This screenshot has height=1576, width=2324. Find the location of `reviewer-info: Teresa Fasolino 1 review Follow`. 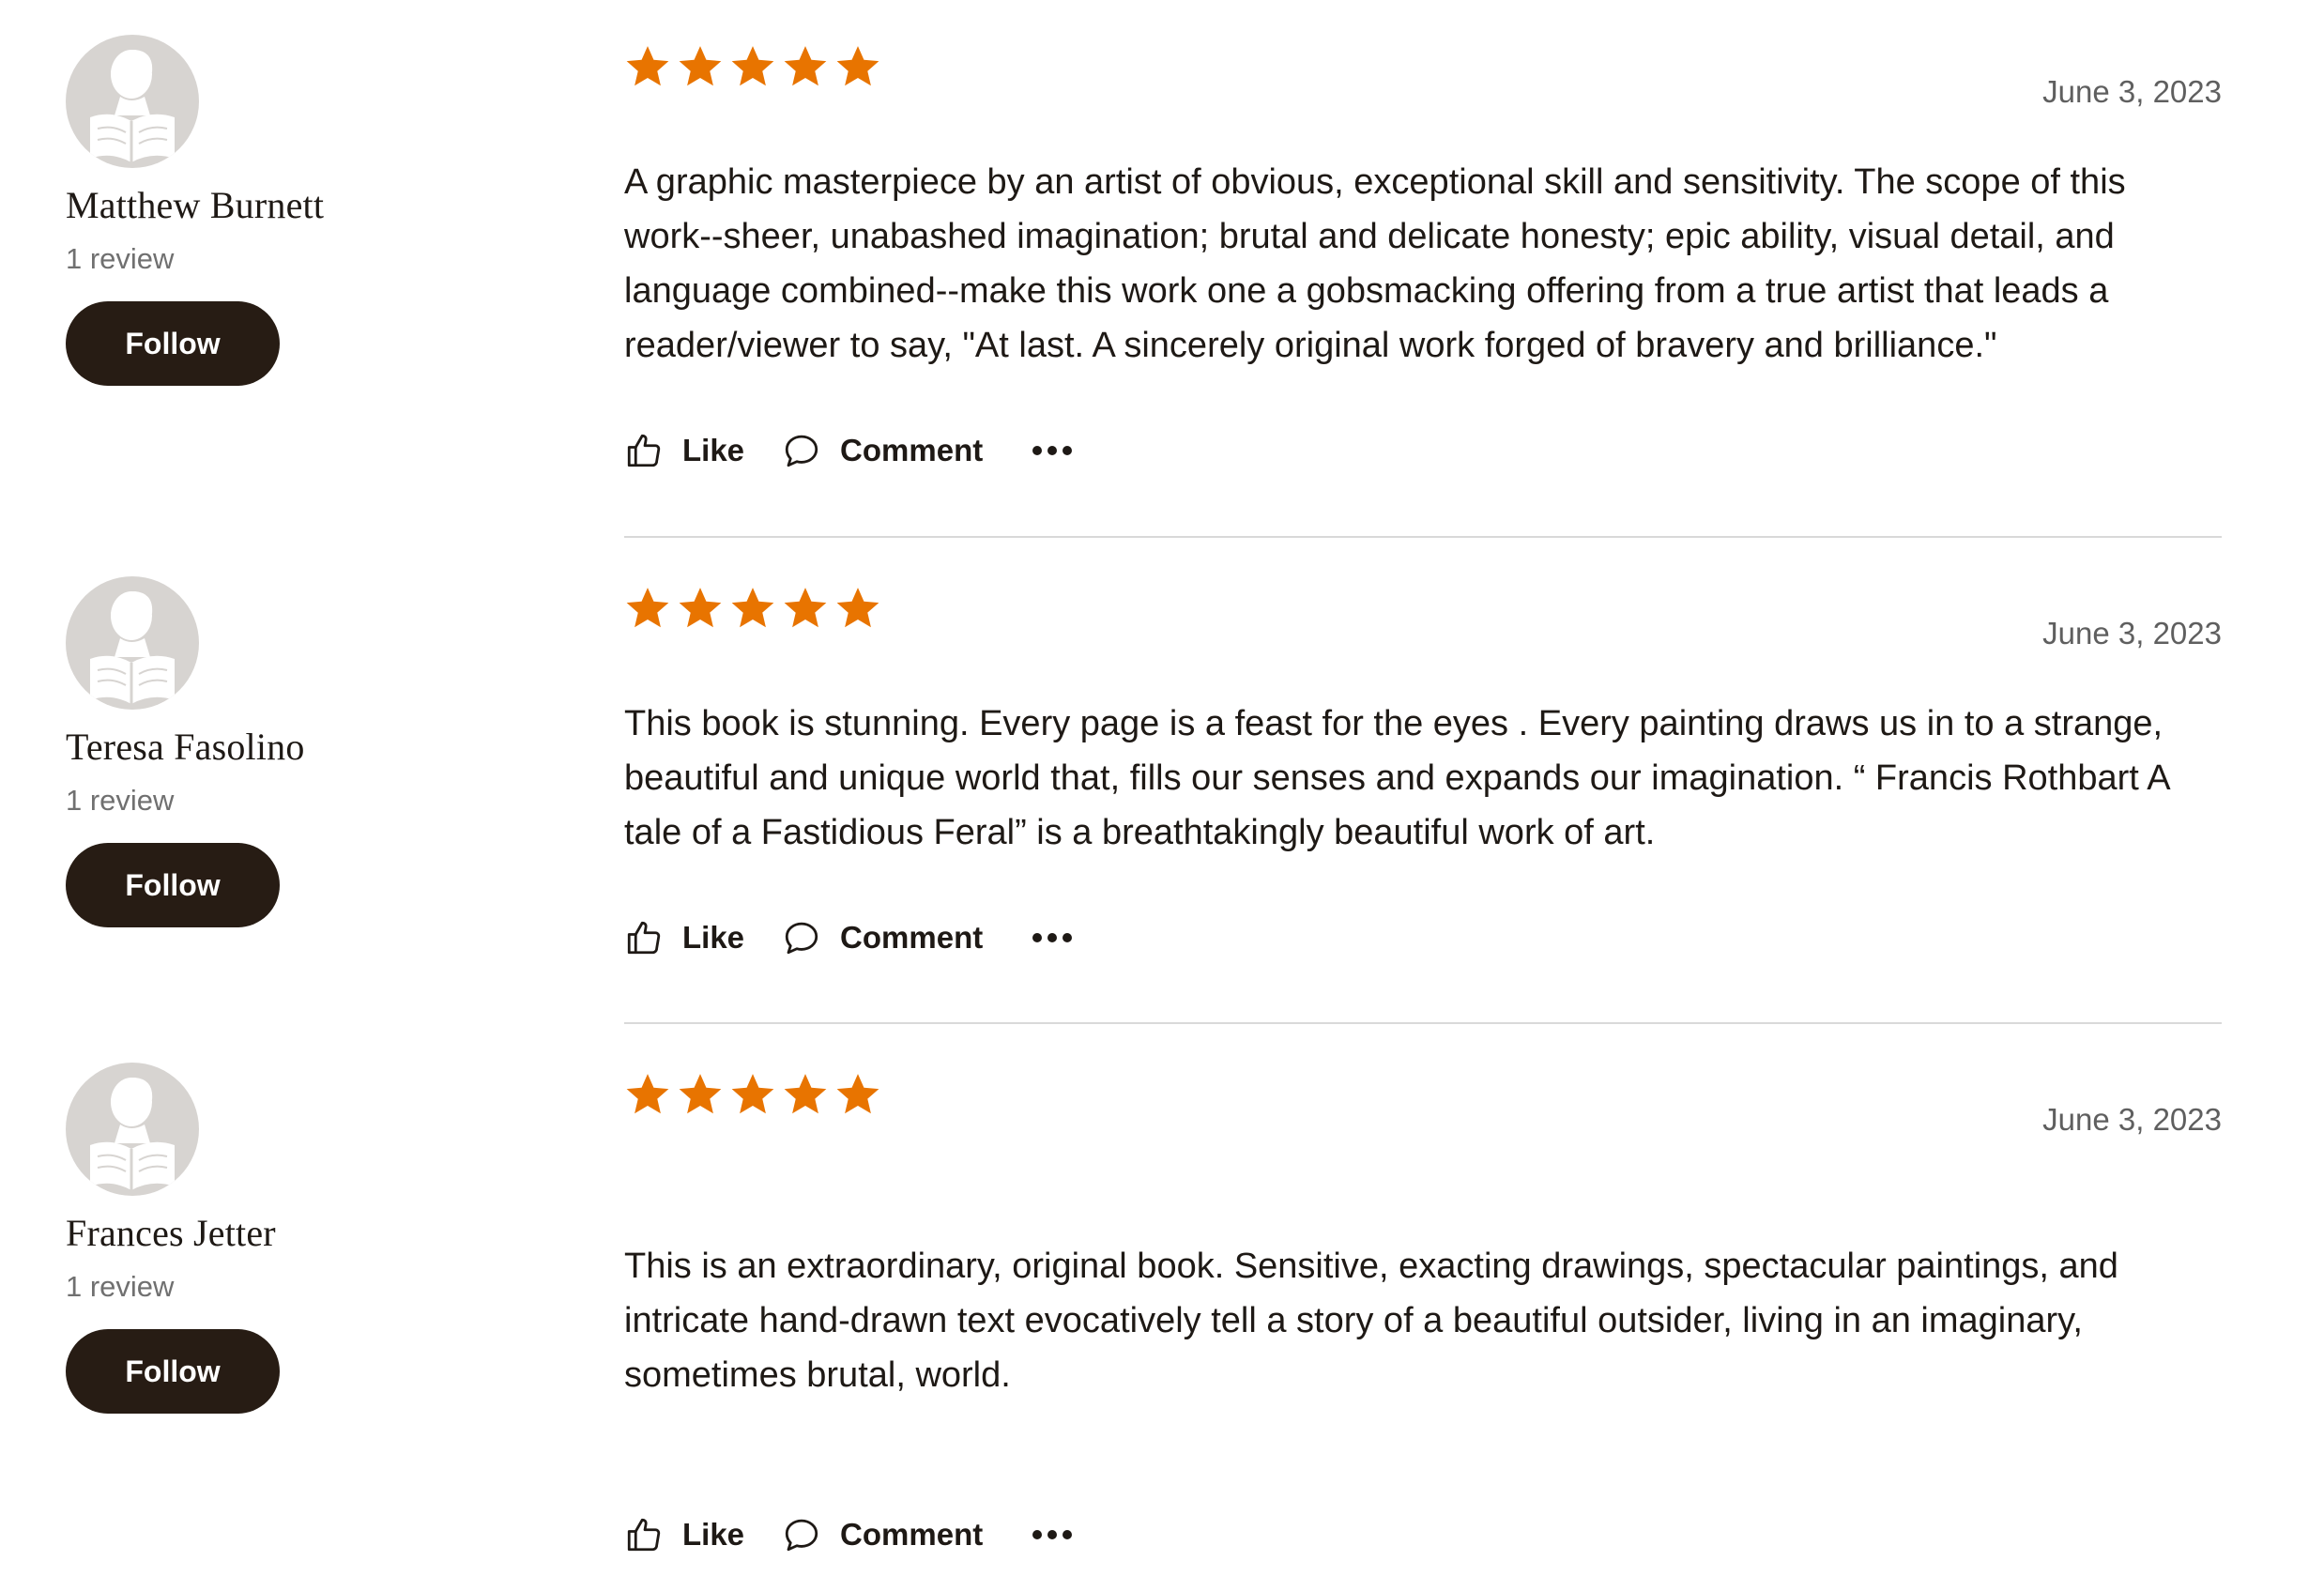

reviewer-info: Teresa Fasolino 1 review Follow is located at coordinates (281, 752).